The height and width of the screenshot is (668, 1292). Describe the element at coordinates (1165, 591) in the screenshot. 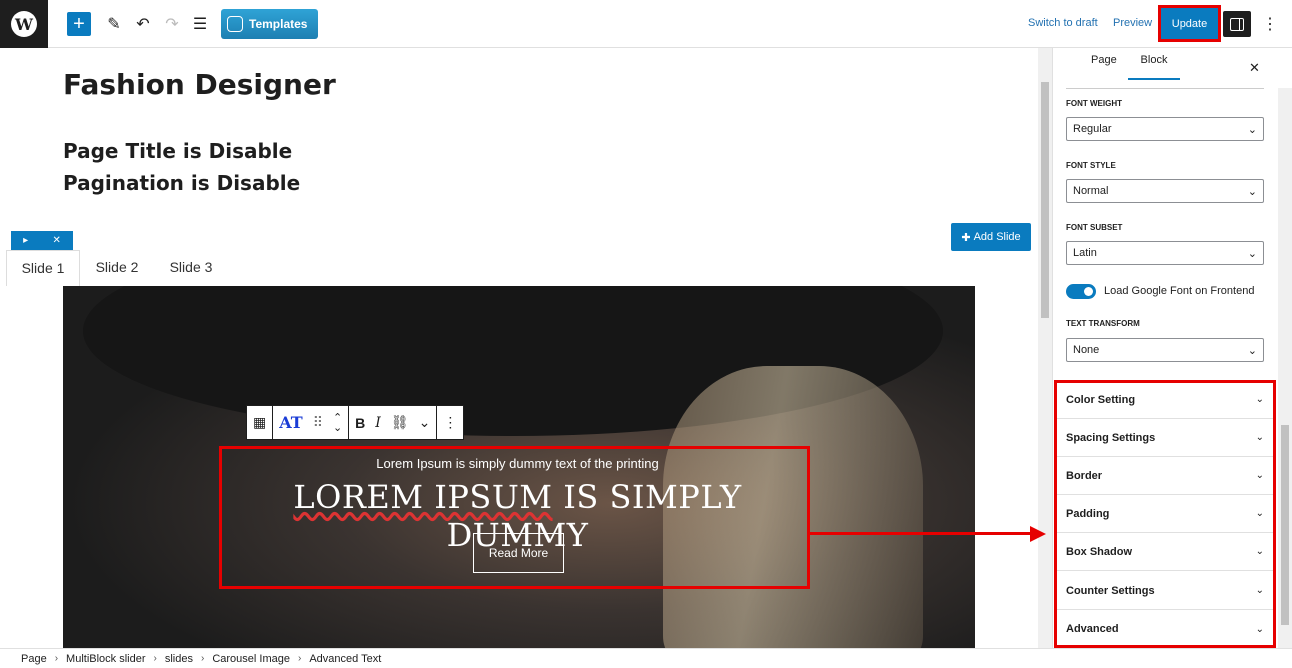

I see `panel-counter-settings: Counter Settings ⌄` at that location.